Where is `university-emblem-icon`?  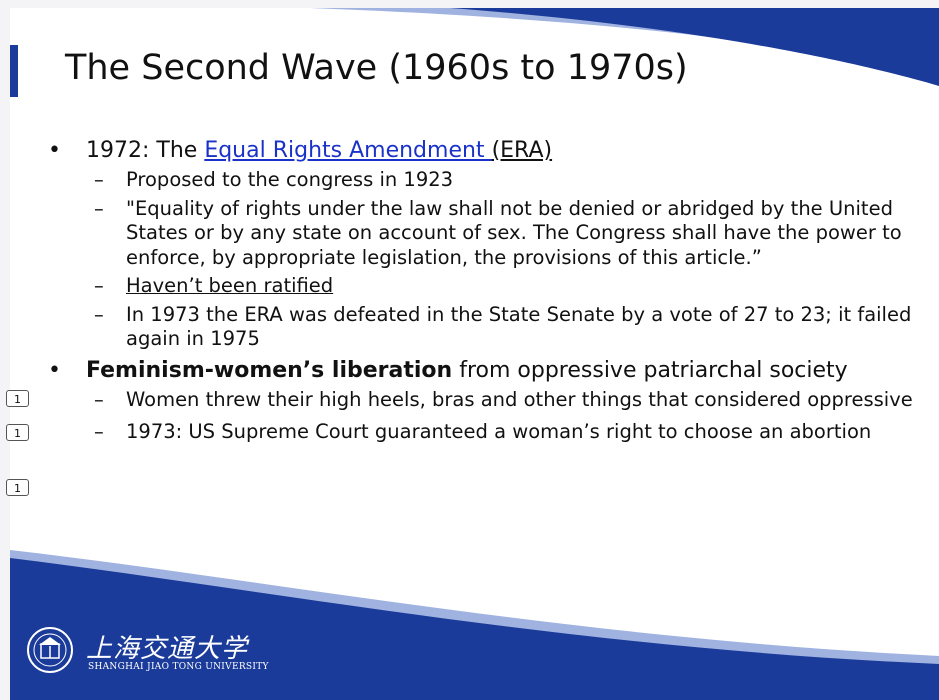 university-emblem-icon is located at coordinates (50, 650).